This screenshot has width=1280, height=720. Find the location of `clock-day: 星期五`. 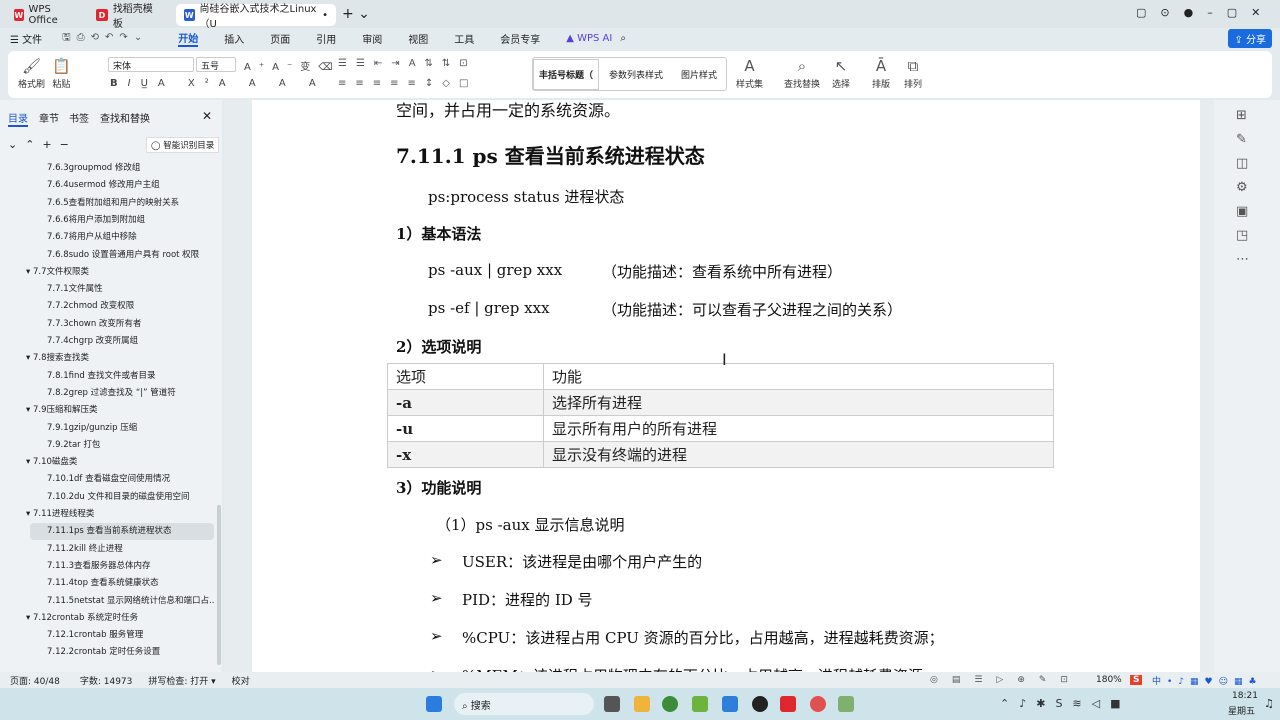

clock-day: 星期五 is located at coordinates (1241, 710).